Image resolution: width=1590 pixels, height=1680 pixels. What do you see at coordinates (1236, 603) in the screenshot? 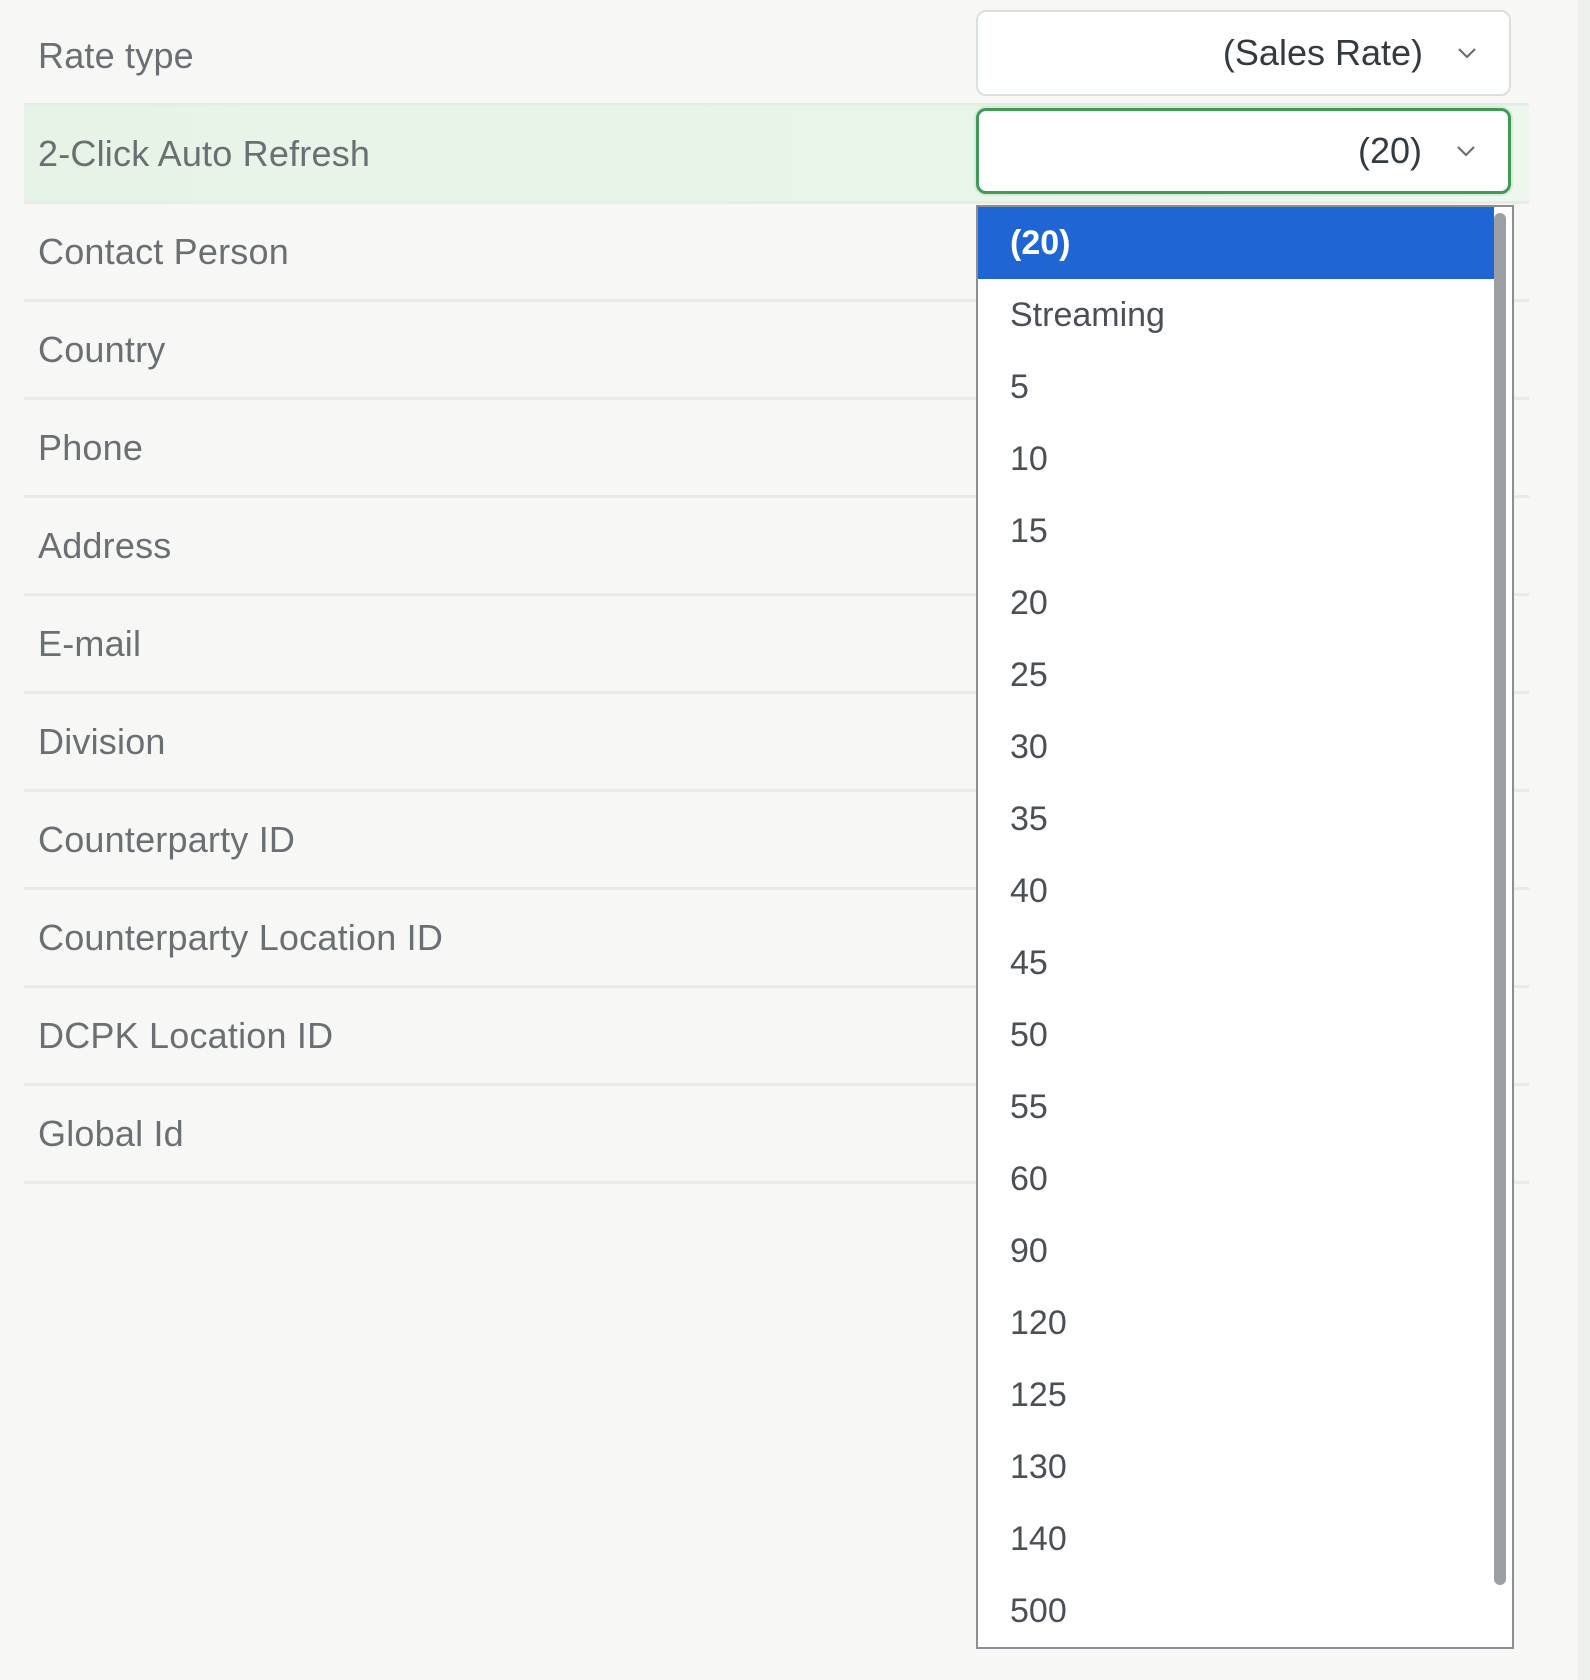
I see `dropdown-option: 20` at bounding box center [1236, 603].